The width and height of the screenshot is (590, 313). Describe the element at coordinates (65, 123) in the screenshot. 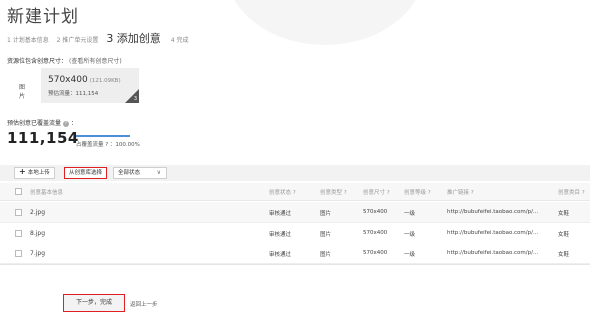

I see `help-icon: ?` at that location.